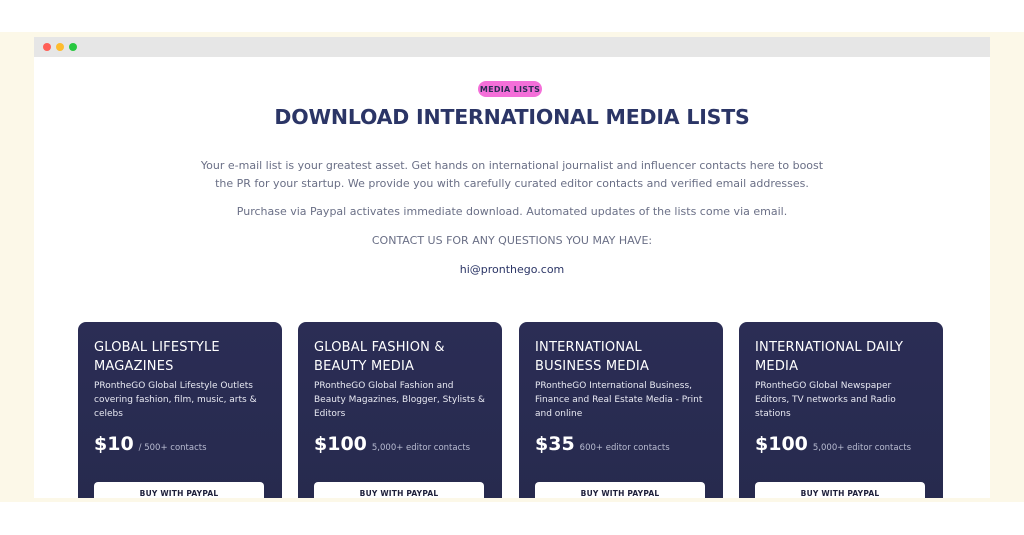 This screenshot has height=535, width=1024. What do you see at coordinates (512, 117) in the screenshot?
I see `page-title: DOWNLOAD INTERNATIONAL MEDIA LISTS` at bounding box center [512, 117].